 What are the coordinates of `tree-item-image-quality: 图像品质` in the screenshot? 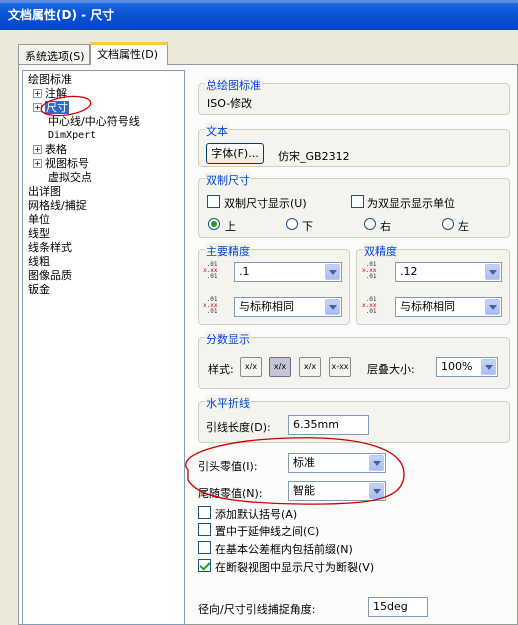 It's located at (50, 276).